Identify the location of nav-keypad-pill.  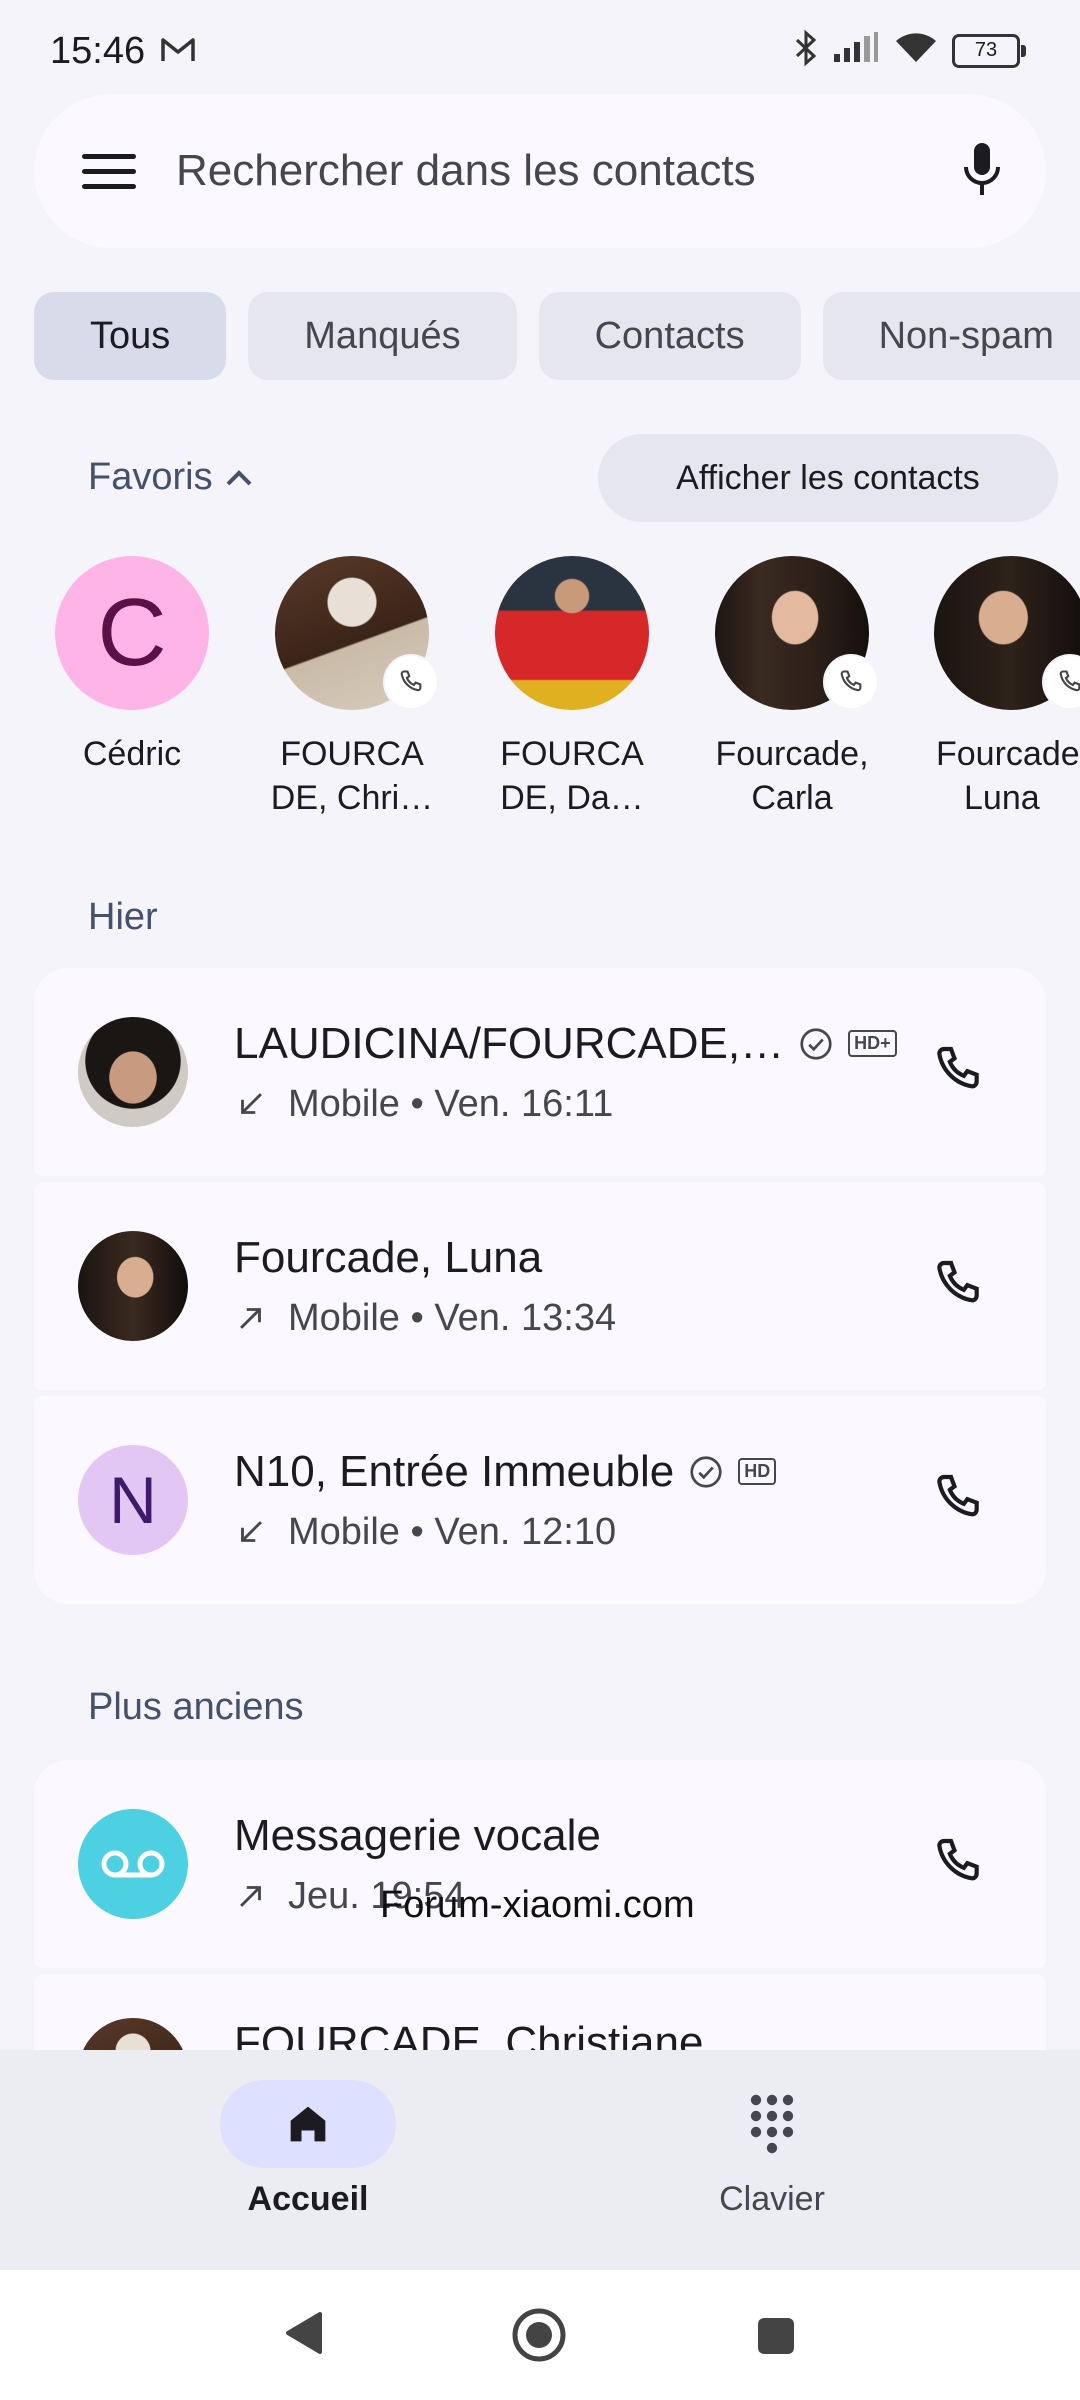
(772, 2124).